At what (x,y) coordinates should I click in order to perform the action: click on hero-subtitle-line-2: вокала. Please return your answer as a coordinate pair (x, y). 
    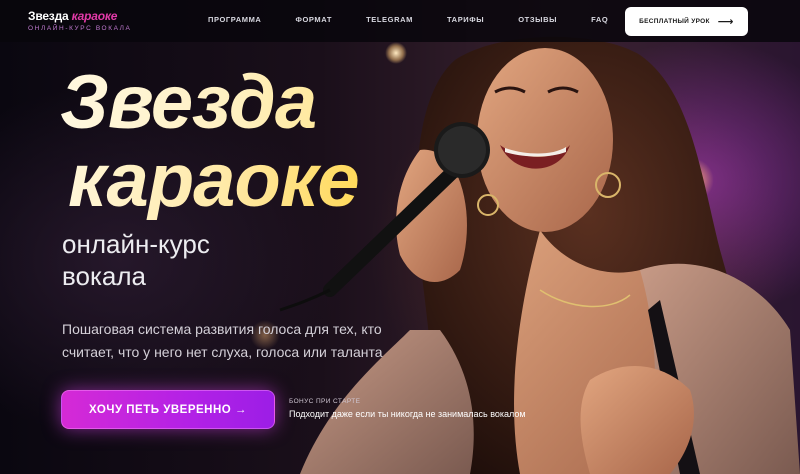
    Looking at the image, I should click on (104, 276).